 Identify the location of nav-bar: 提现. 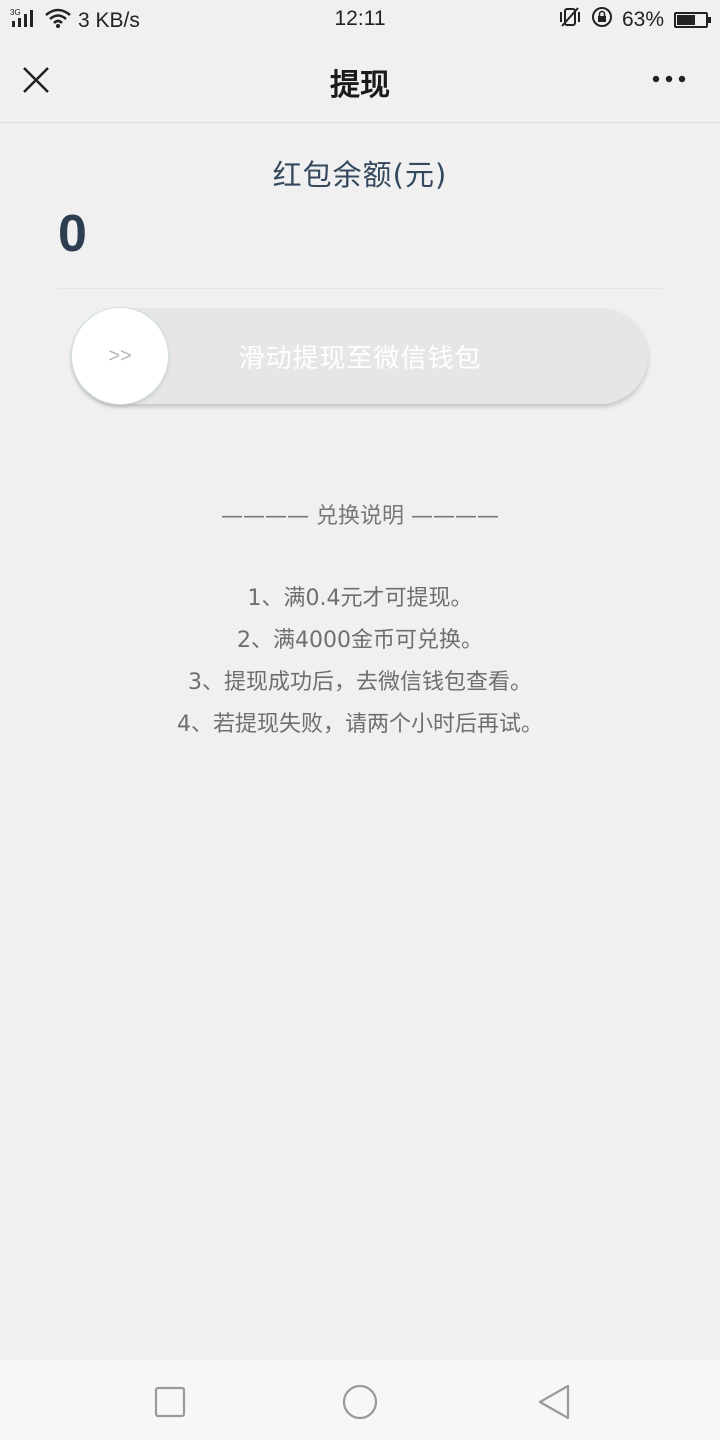
(360, 80).